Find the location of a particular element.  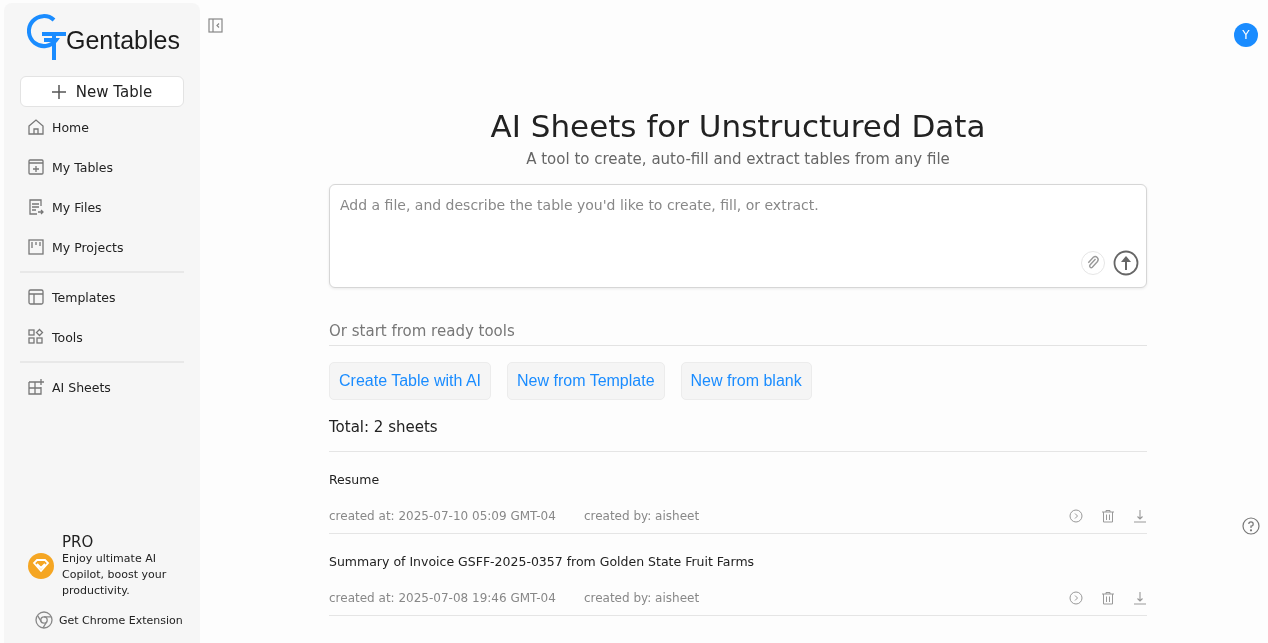

prompt-field: Add a file, and describe the table you'd like to create, fill, or extract. is located at coordinates (738, 236).